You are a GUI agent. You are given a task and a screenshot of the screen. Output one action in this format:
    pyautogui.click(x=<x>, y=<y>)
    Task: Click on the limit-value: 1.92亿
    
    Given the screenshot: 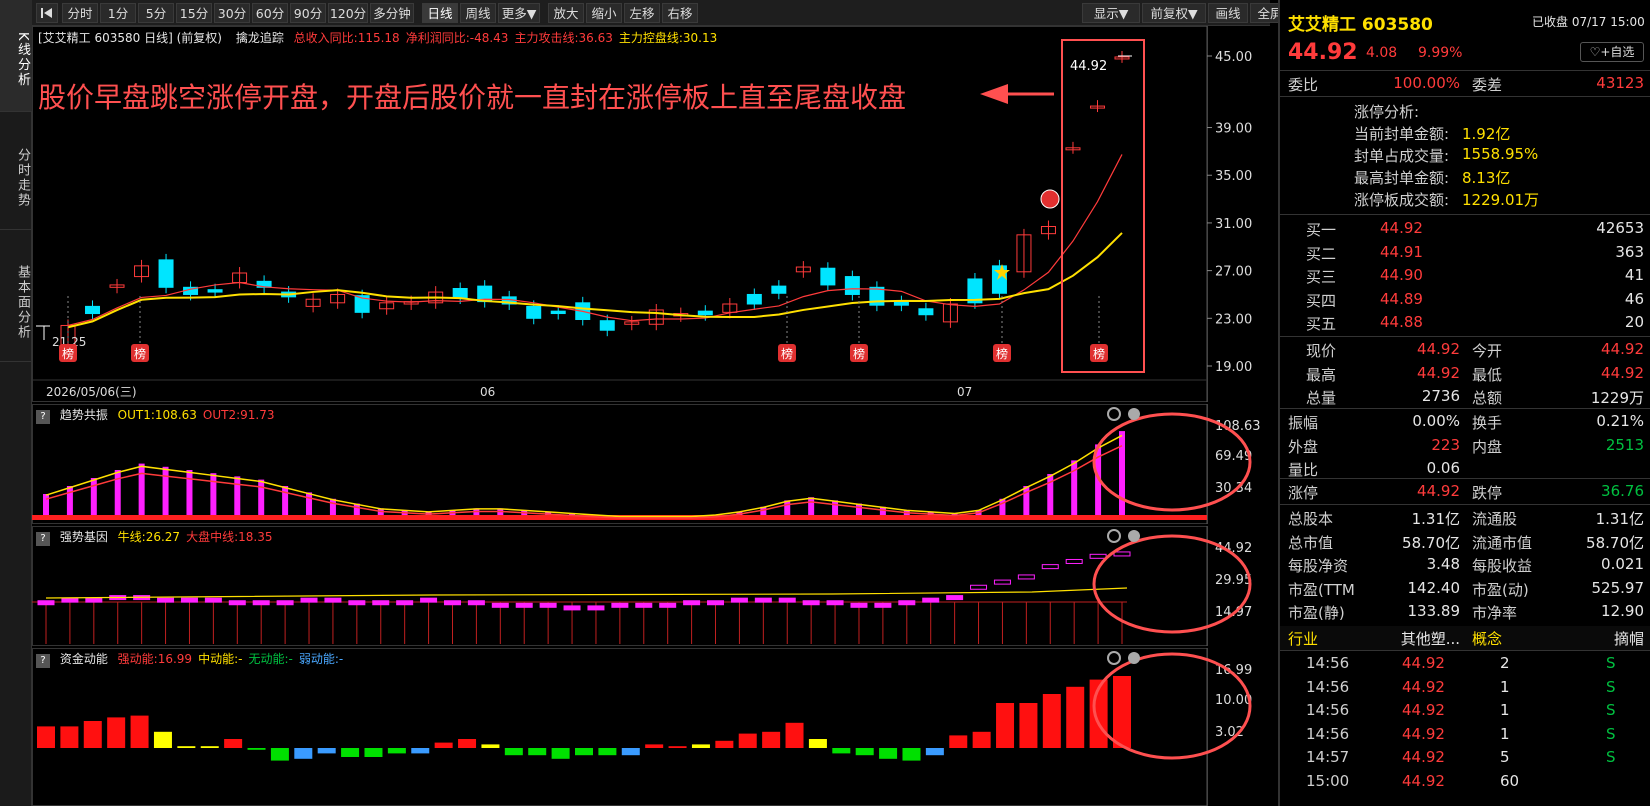 What is the action you would take?
    pyautogui.click(x=1486, y=134)
    